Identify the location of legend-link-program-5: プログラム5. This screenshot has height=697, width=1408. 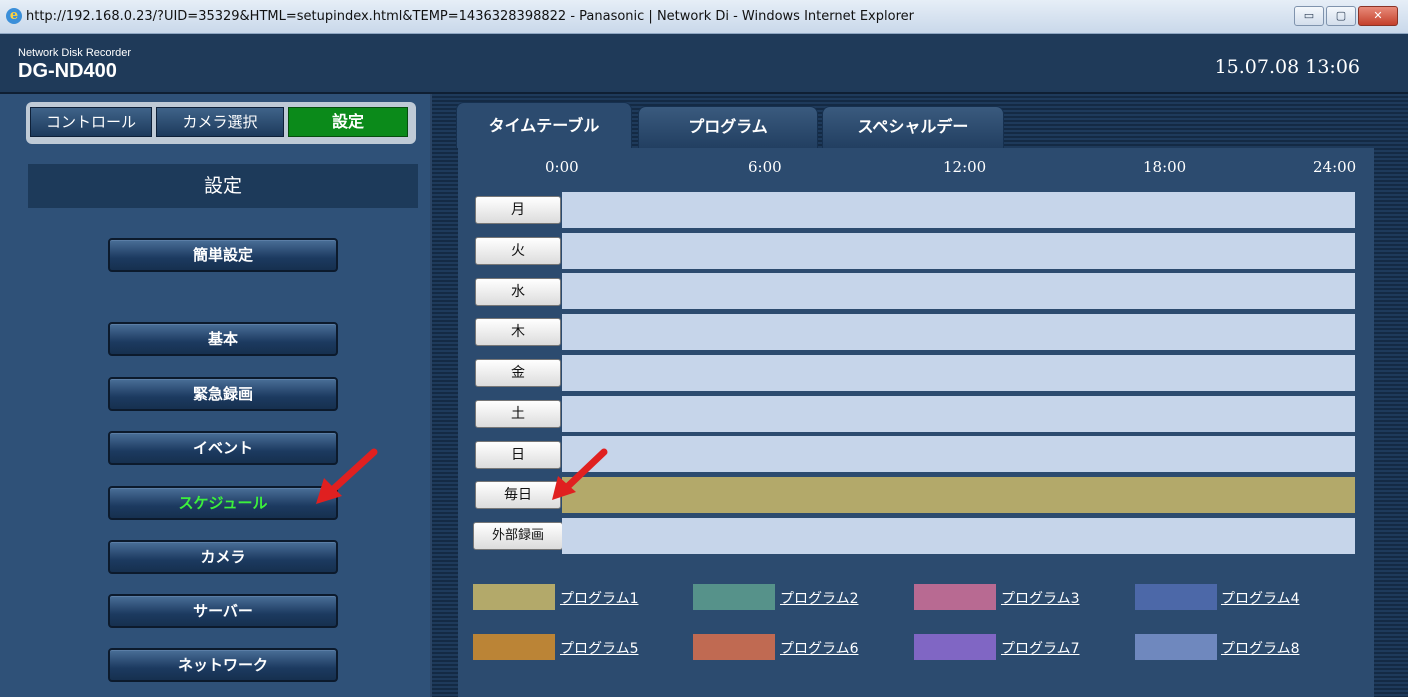
(599, 648).